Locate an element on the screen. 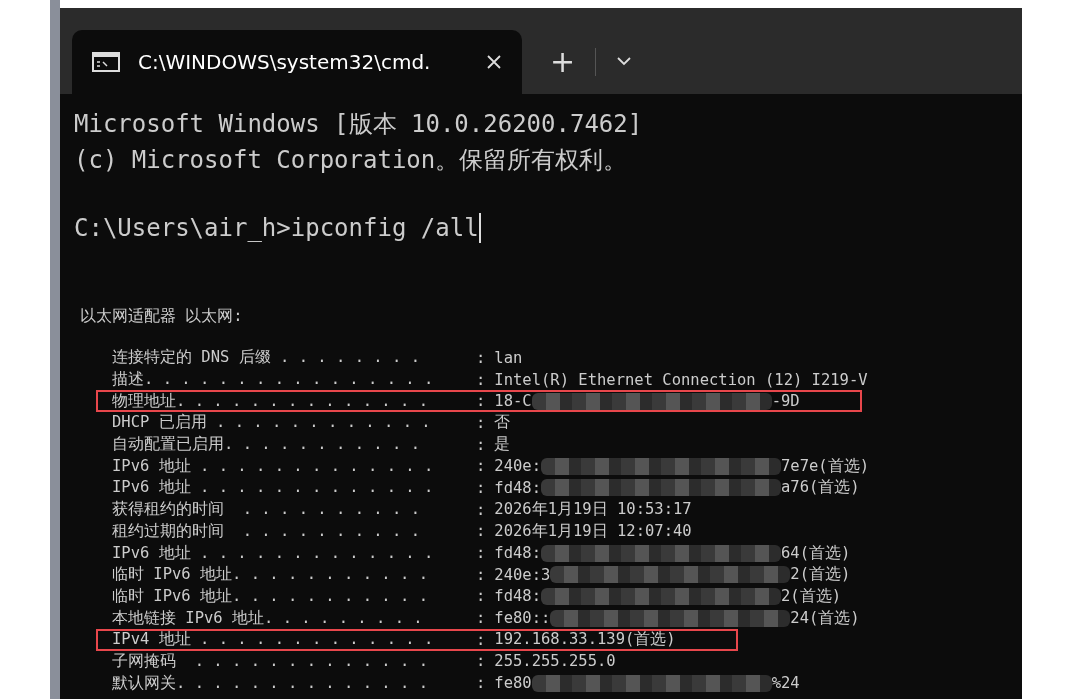 The height and width of the screenshot is (699, 1080). field-value: fe80 is located at coordinates (513, 683).